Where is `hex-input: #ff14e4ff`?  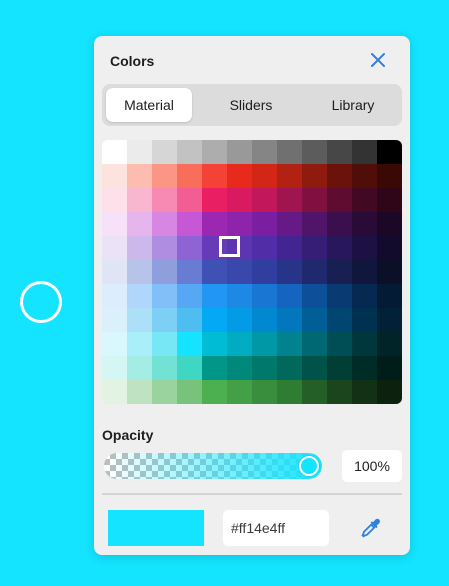 hex-input: #ff14e4ff is located at coordinates (276, 528).